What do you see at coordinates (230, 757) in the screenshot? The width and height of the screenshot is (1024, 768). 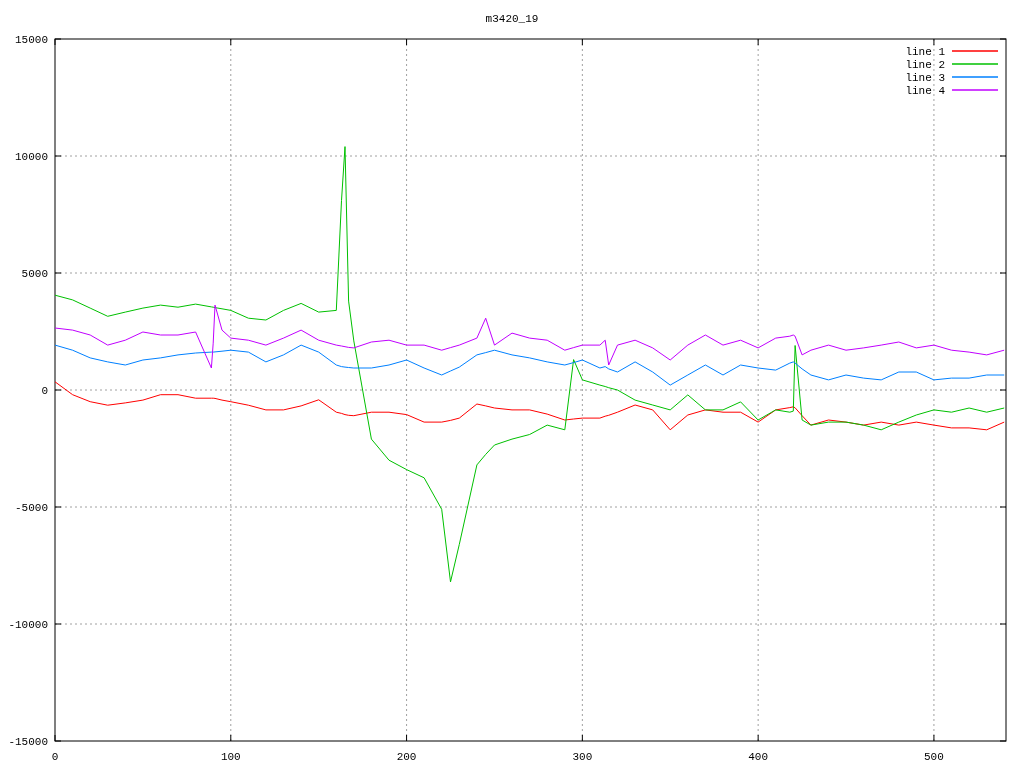 I see `x-tick-label: 100` at bounding box center [230, 757].